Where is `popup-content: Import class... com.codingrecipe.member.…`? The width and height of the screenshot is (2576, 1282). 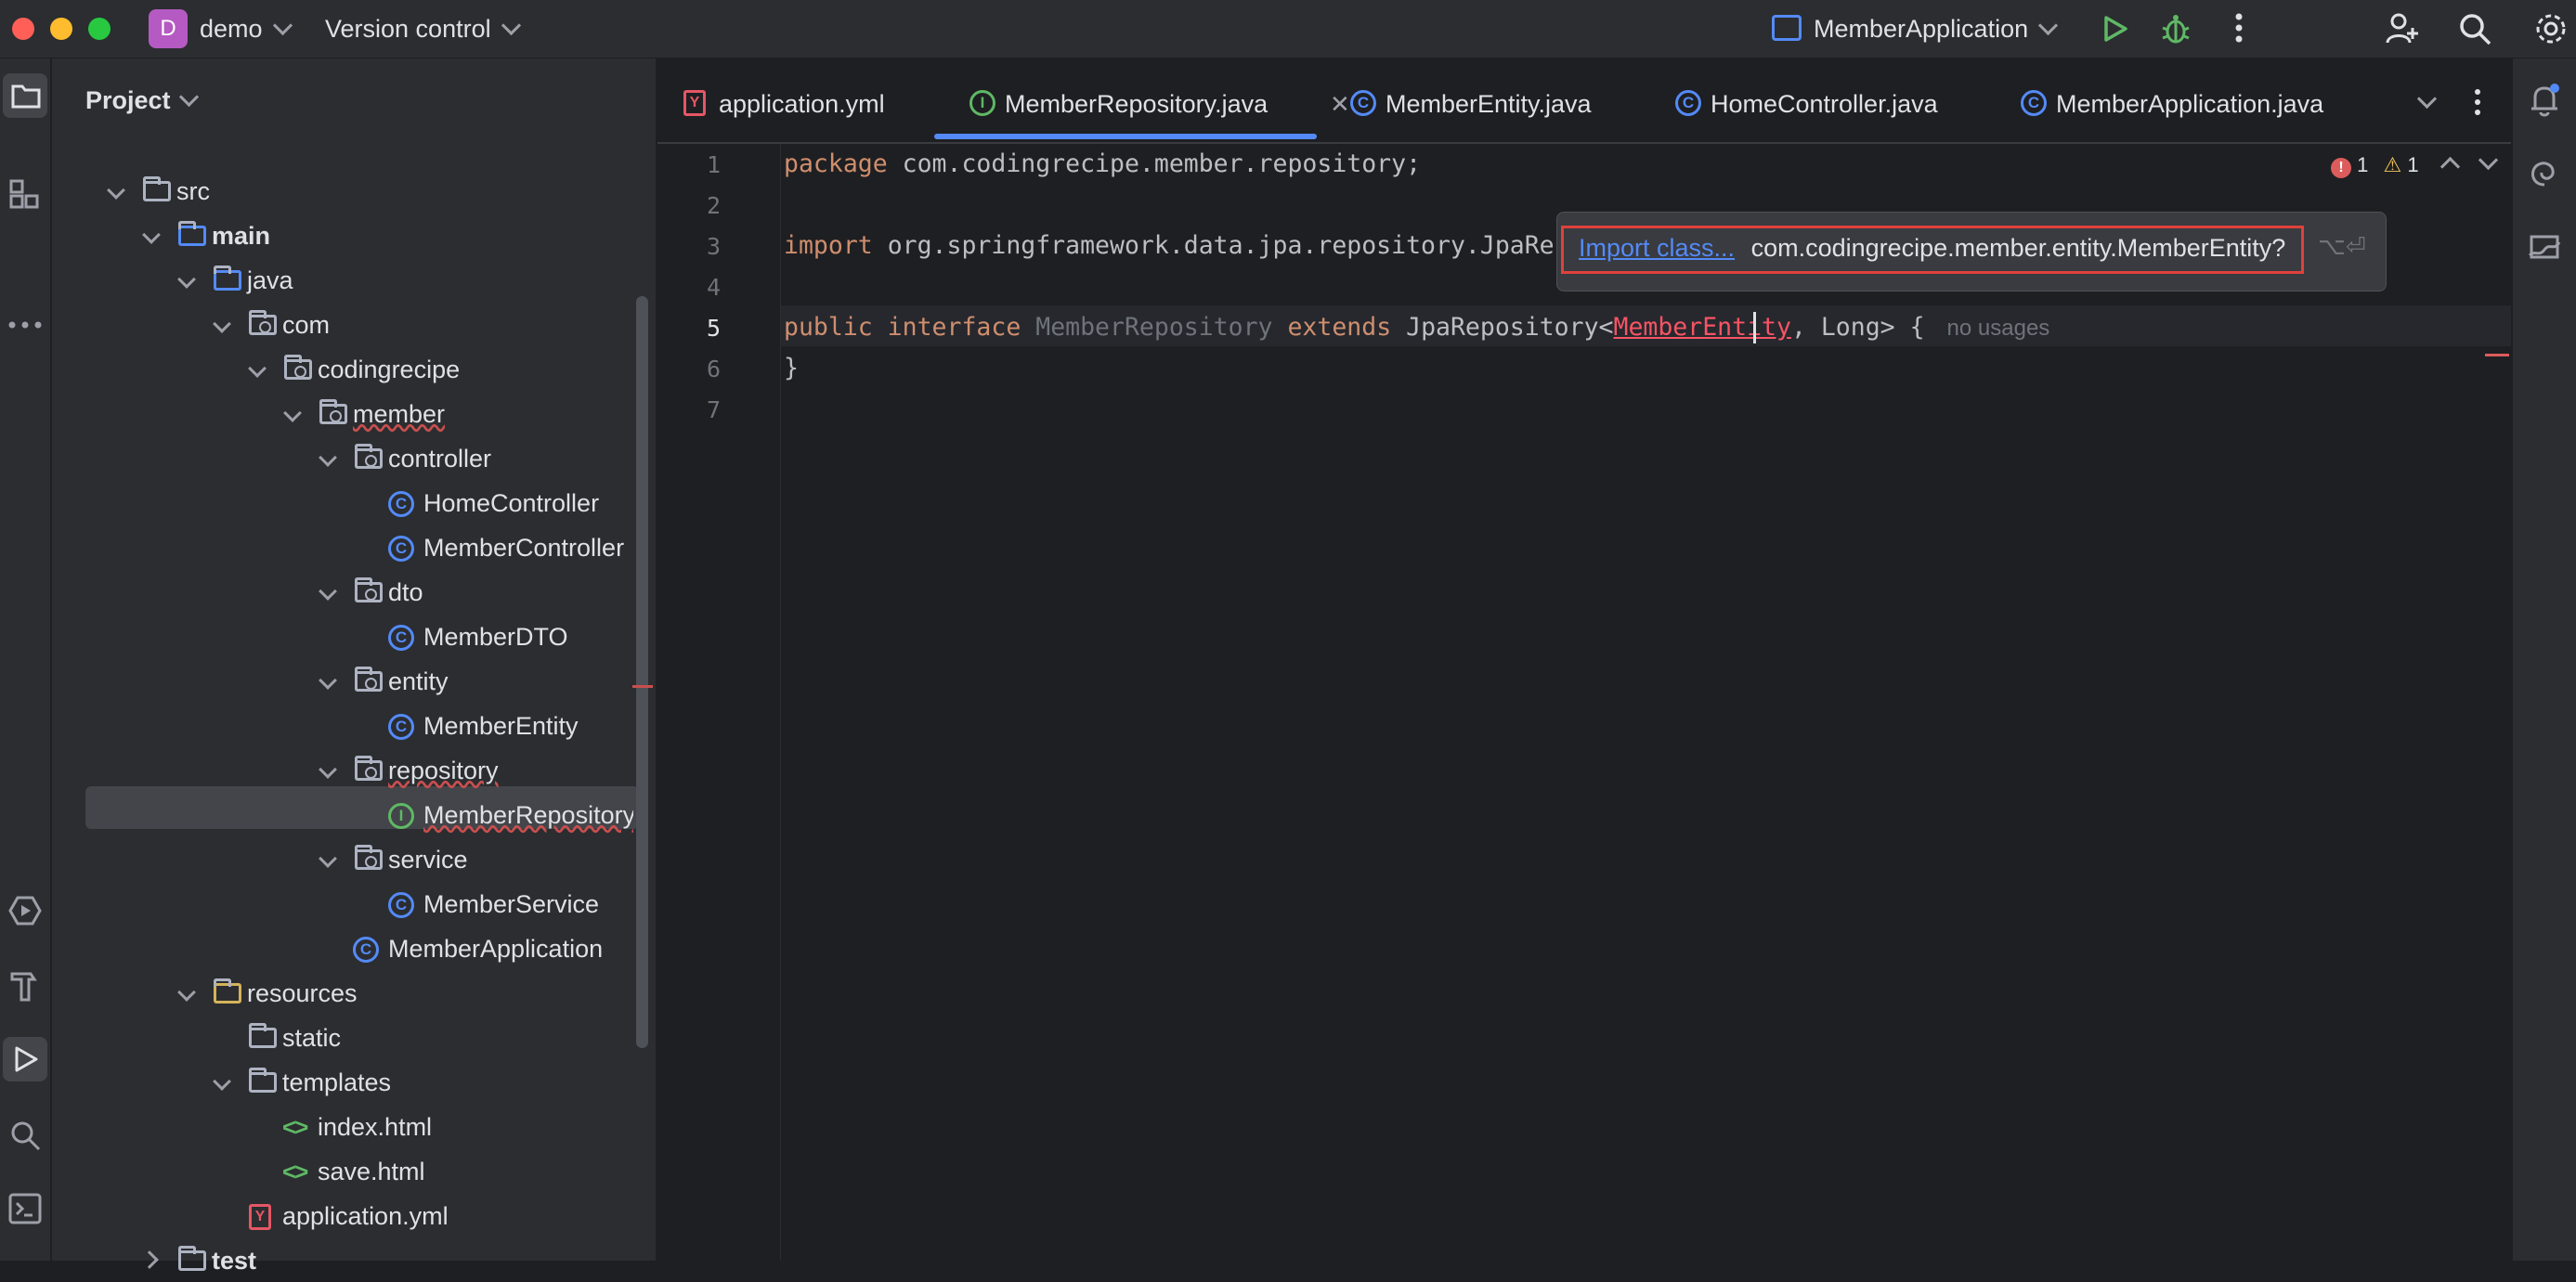
popup-content: Import class... com.codingrecipe.member.… is located at coordinates (1932, 248).